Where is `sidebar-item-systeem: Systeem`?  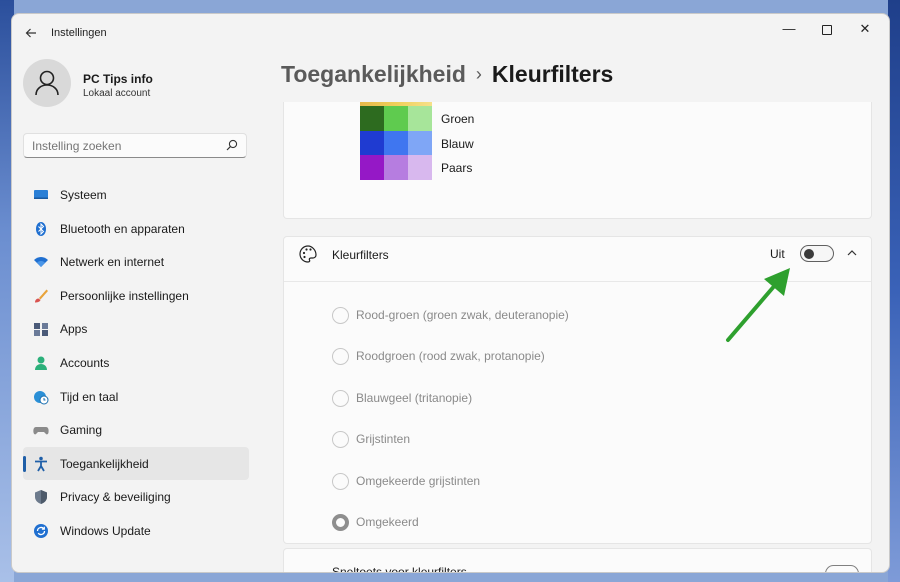 sidebar-item-systeem: Systeem is located at coordinates (136, 195).